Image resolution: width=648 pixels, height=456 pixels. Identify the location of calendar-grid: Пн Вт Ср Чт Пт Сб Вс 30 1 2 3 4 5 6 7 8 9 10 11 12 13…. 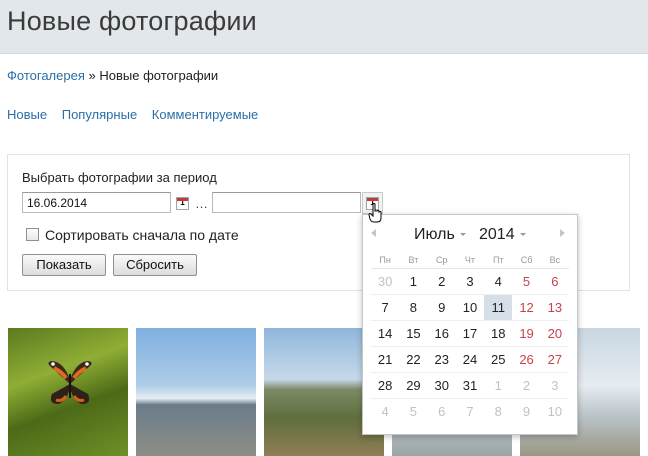
(470, 339).